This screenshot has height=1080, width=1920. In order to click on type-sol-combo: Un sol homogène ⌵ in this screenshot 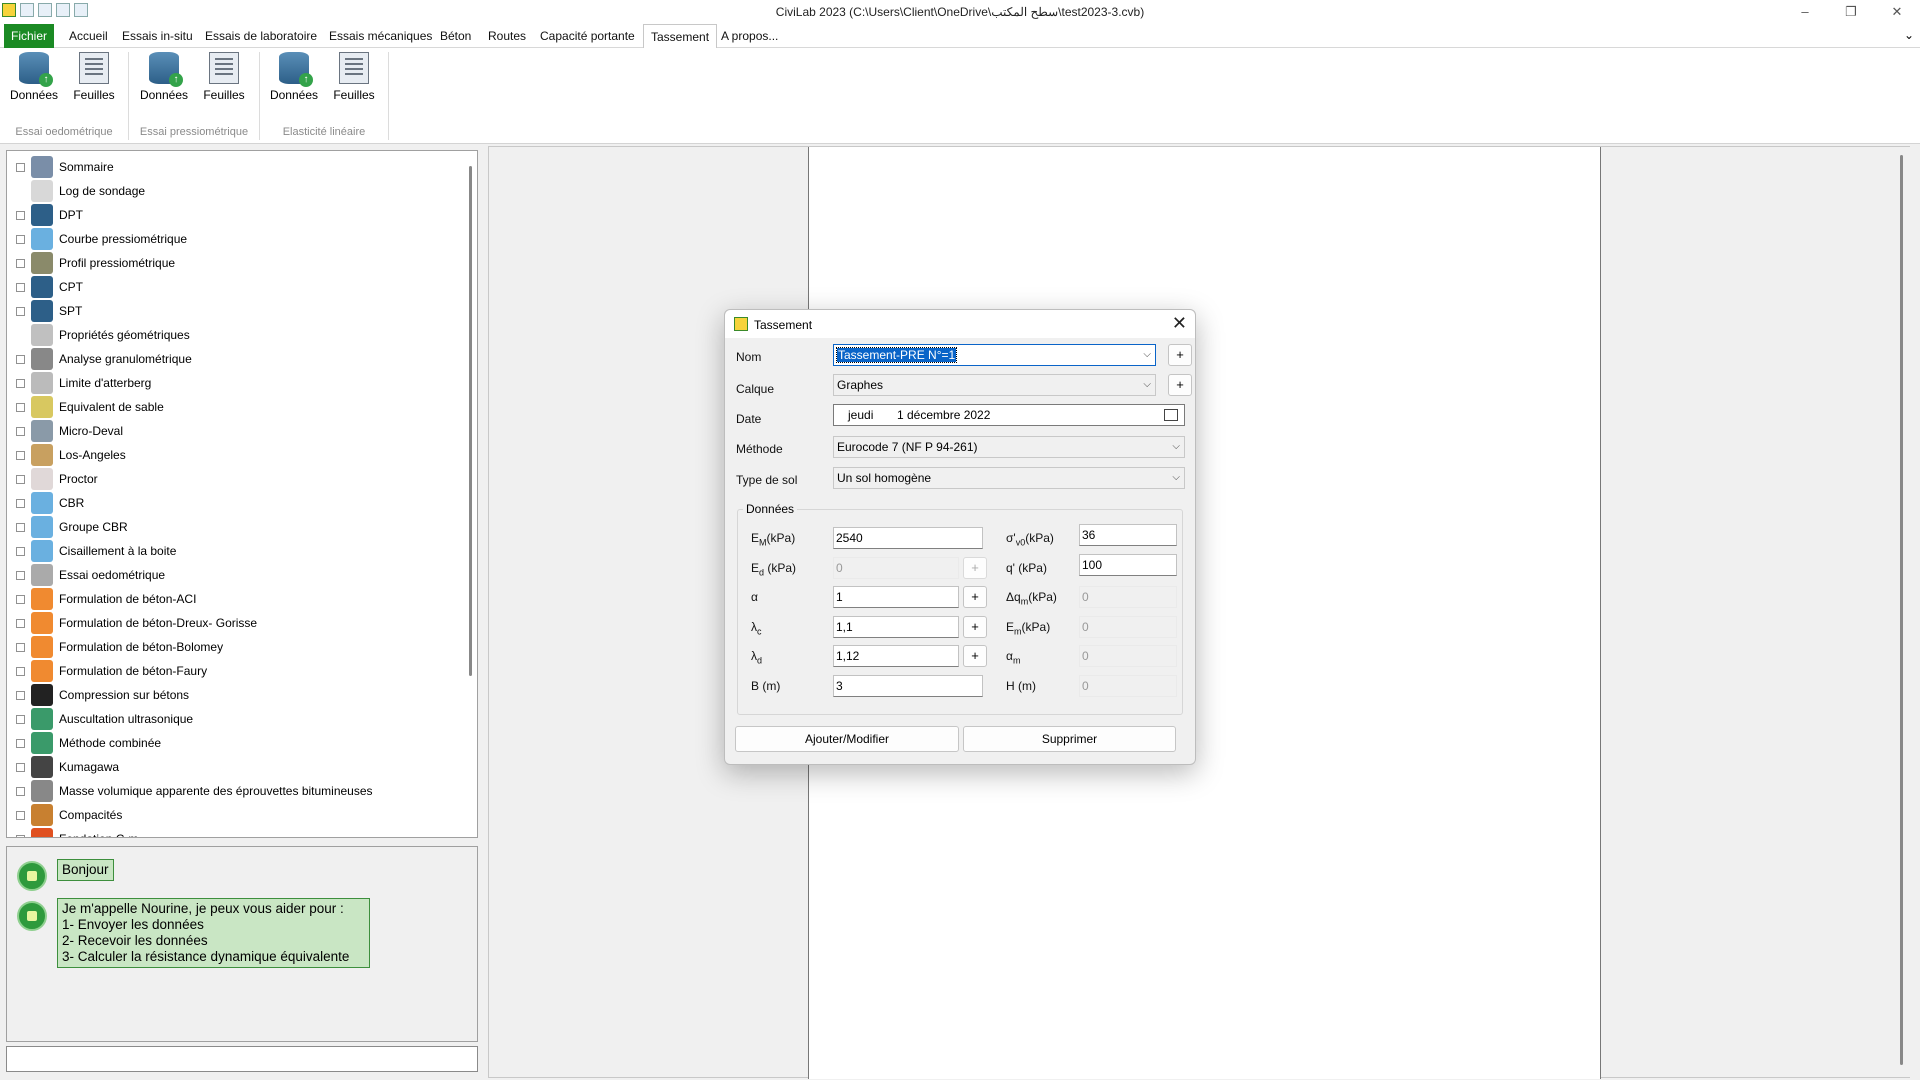, I will do `click(1009, 478)`.